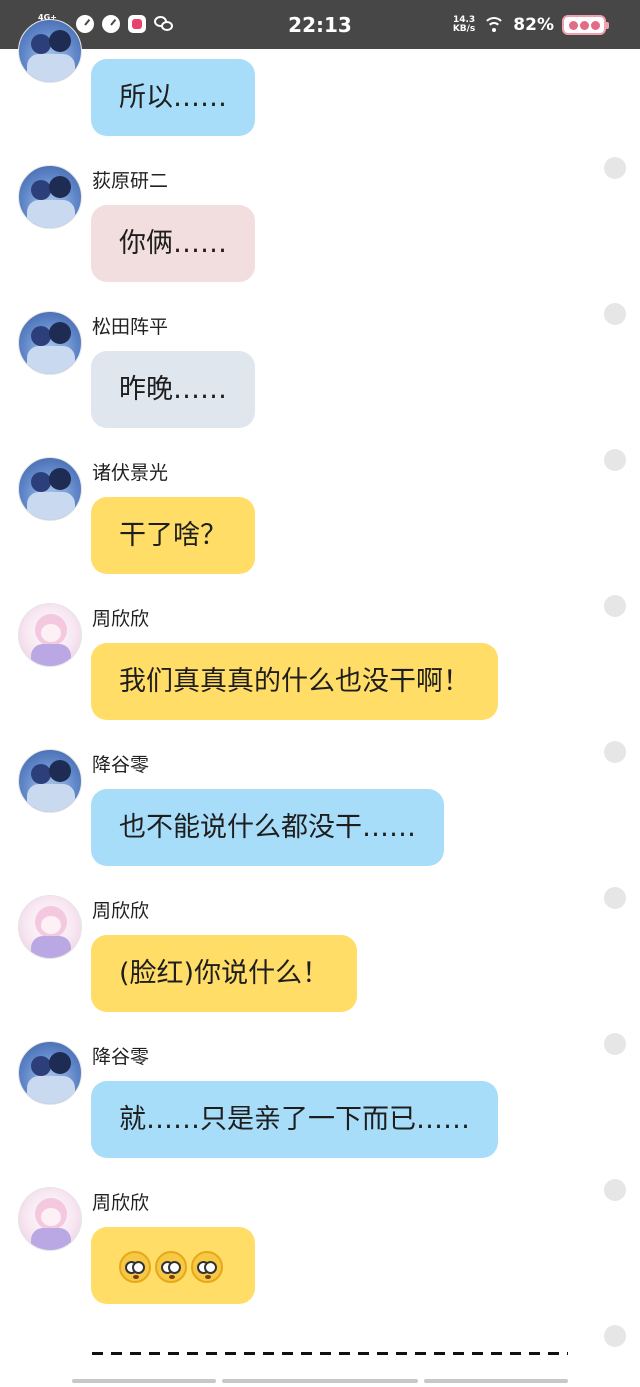  I want to click on message-bubble: 我们真真真的什么也没干啊！, so click(294, 681).